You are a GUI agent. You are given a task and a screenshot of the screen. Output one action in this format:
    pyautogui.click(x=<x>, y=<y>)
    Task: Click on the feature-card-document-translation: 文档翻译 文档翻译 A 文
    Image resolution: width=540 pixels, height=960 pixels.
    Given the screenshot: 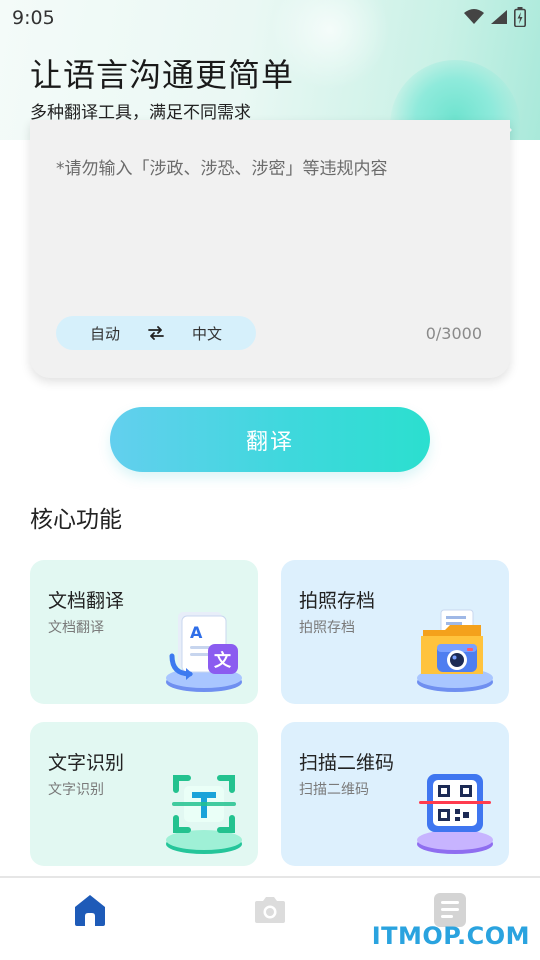 What is the action you would take?
    pyautogui.click(x=144, y=632)
    